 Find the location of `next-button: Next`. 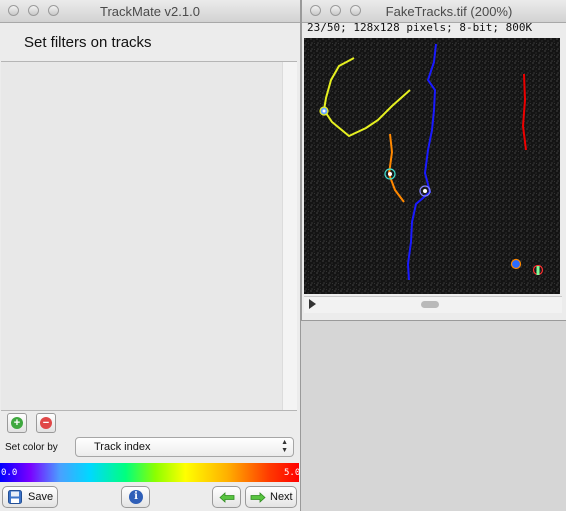

next-button: Next is located at coordinates (271, 497).